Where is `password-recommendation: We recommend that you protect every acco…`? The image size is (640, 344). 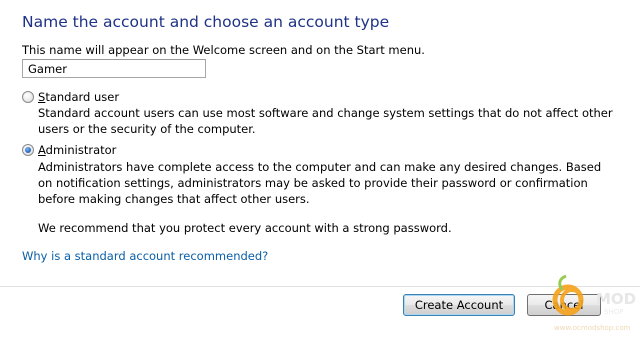 password-recommendation: We recommend that you protect every acco… is located at coordinates (245, 228).